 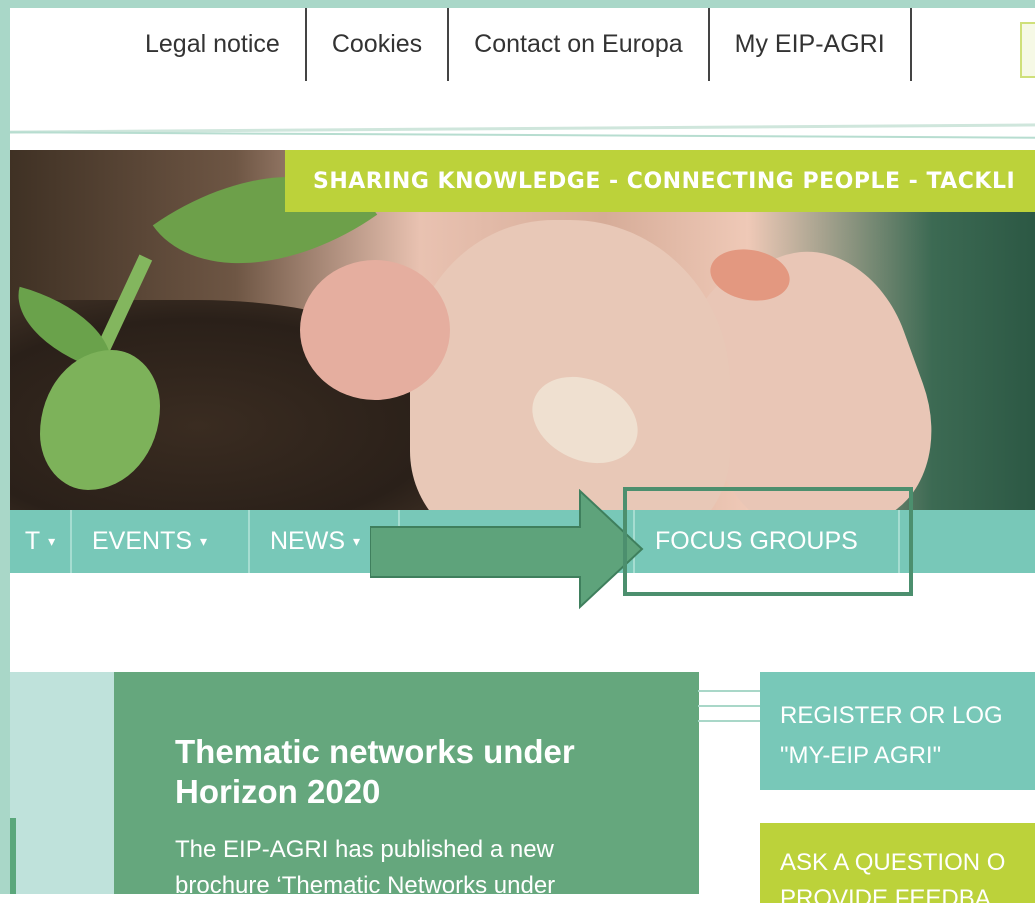 I want to click on ask-line-1: ASK A QUESTION O, so click(x=893, y=862).